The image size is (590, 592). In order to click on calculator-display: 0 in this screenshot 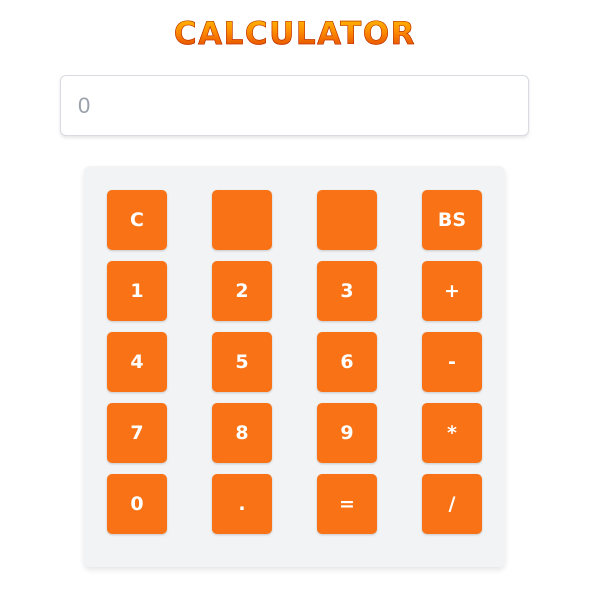, I will do `click(294, 105)`.